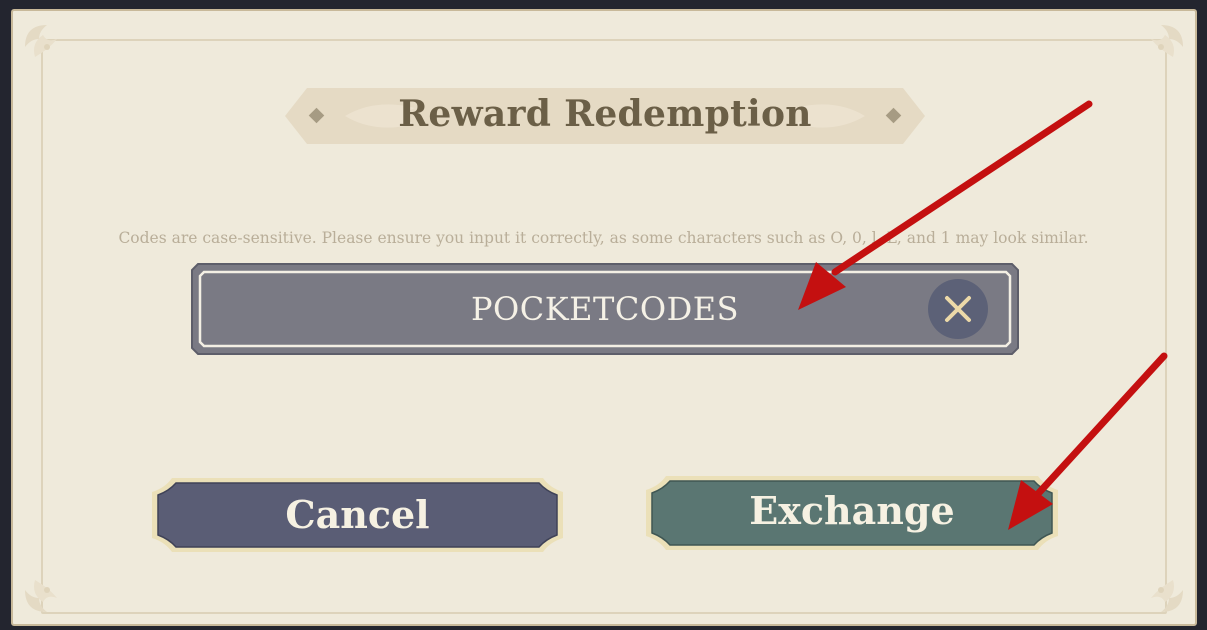 The height and width of the screenshot is (630, 1207). I want to click on title-banner: Reward Redemption, so click(605, 116).